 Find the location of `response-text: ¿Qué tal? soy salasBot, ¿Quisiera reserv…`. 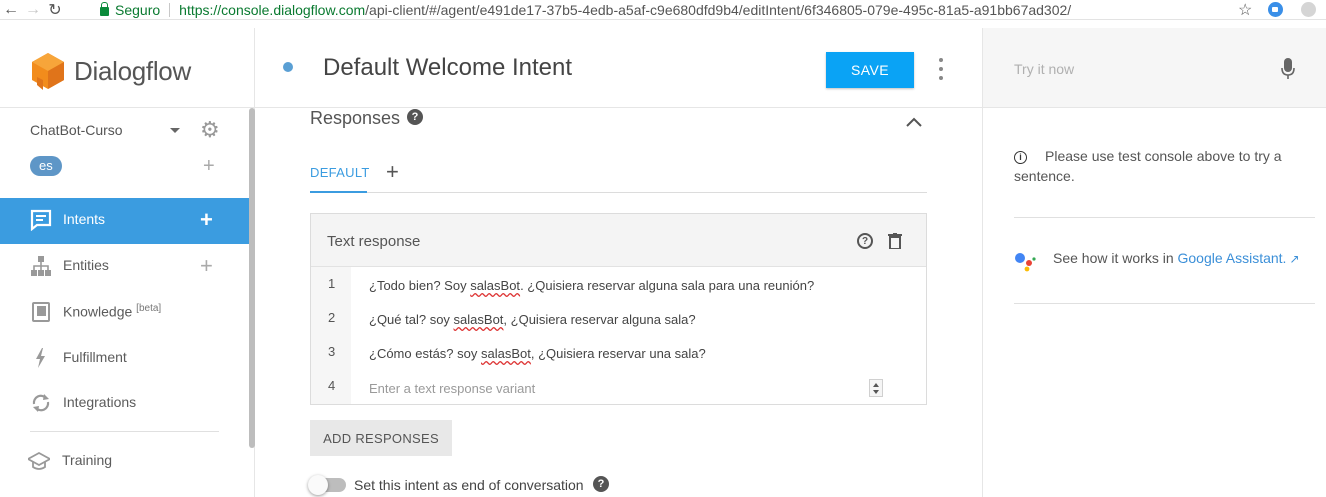

response-text: ¿Qué tal? soy salasBot, ¿Quisiera reserv… is located at coordinates (532, 319).